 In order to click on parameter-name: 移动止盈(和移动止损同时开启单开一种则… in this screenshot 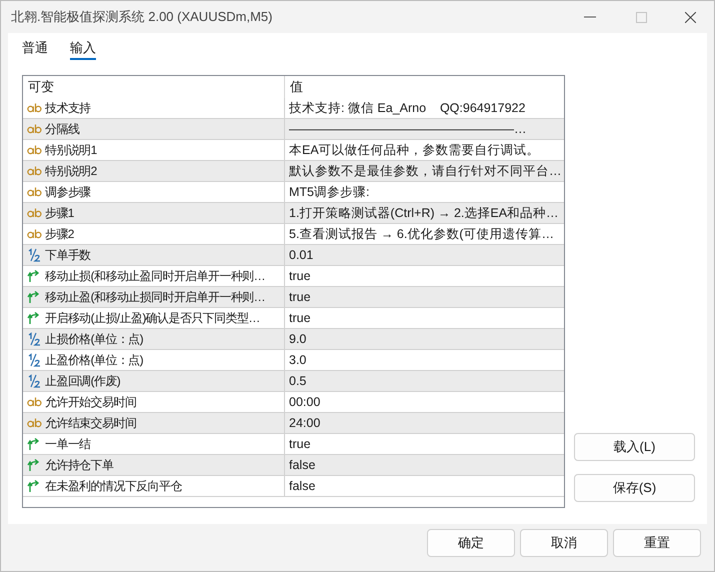, I will do `click(155, 297)`.